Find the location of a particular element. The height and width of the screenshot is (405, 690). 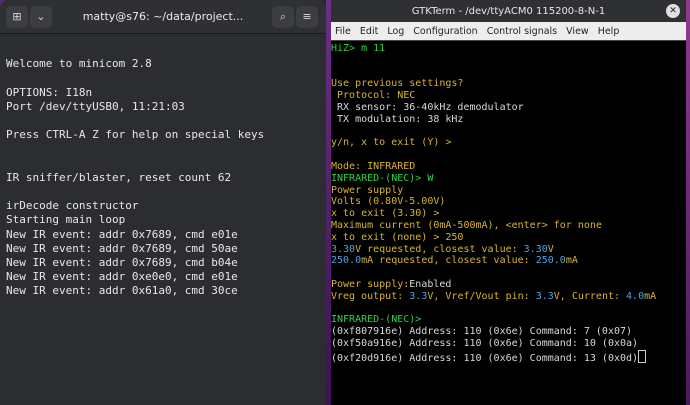

output-line: y/n, x to exit (Y) > is located at coordinates (391, 143).